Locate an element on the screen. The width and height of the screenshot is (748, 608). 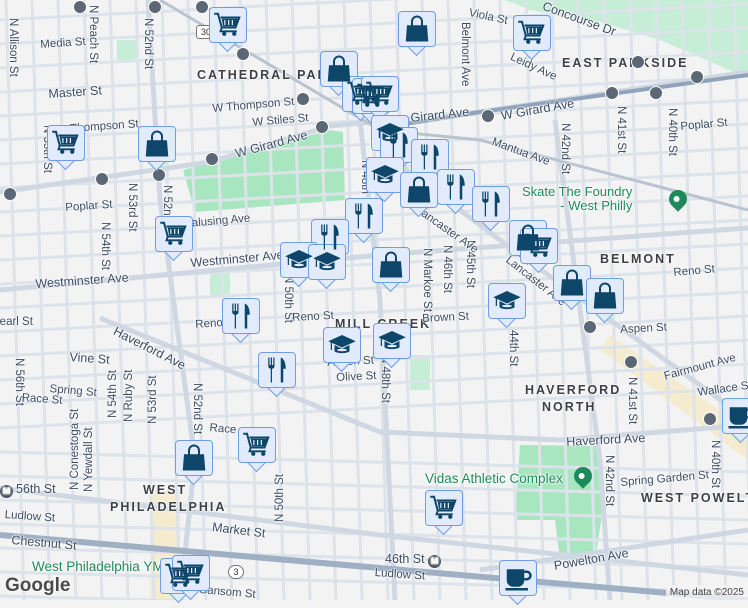
poi-skate-the-foundry: Skate The Foundry - West Philly is located at coordinates (577, 199).